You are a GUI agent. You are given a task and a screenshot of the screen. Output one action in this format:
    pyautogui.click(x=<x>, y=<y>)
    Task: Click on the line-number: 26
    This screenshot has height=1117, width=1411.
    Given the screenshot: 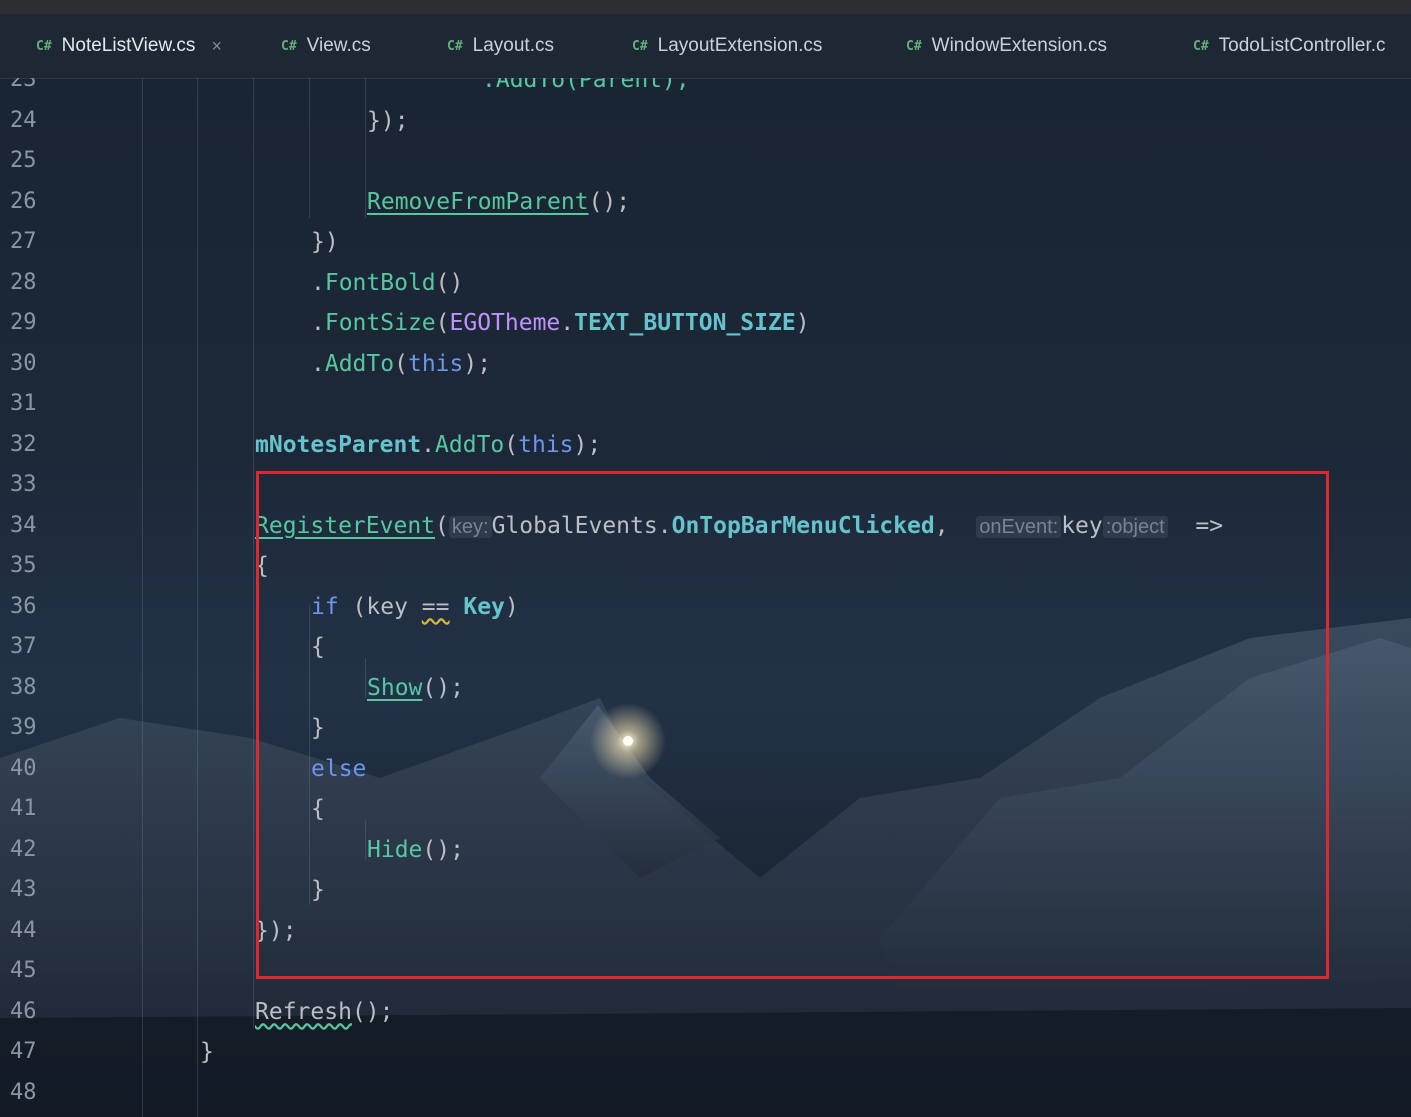 What is the action you would take?
    pyautogui.click(x=23, y=201)
    